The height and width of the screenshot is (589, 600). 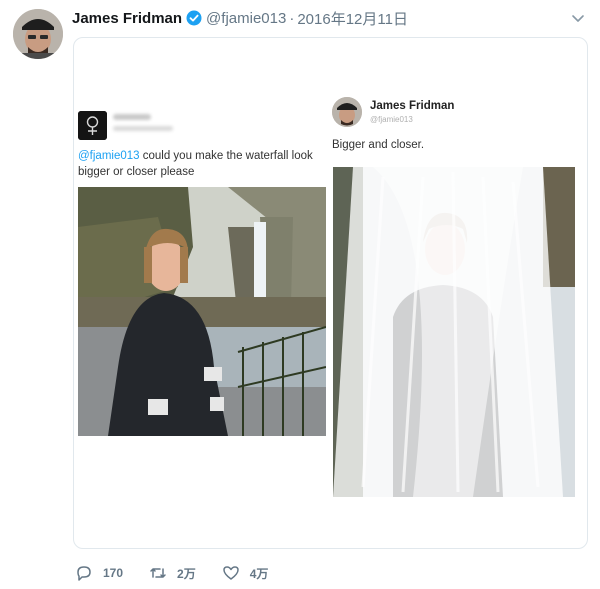 What do you see at coordinates (352, 18) in the screenshot?
I see `tweet-timestamp: 2016年12月11日` at bounding box center [352, 18].